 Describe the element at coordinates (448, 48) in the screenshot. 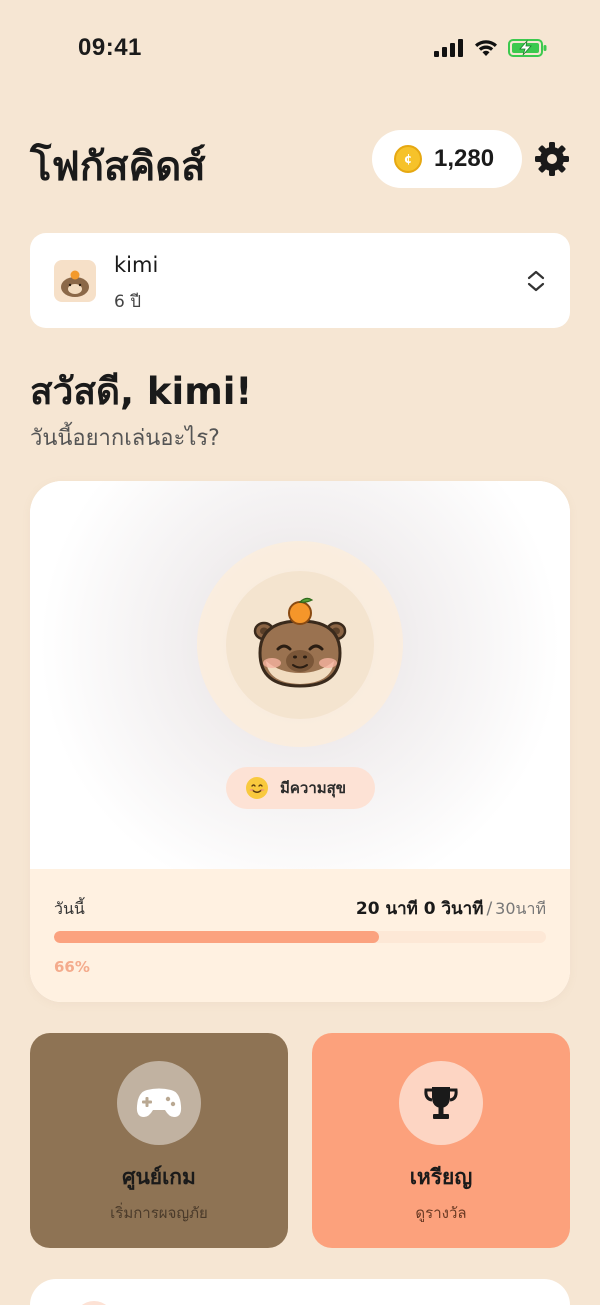

I see `cellular-signal-icon` at that location.